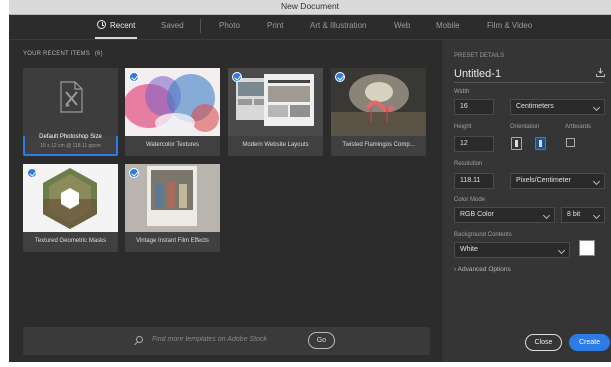 The image size is (611, 367). Describe the element at coordinates (483, 235) in the screenshot. I see `background-contents-label: Background Contents` at that location.